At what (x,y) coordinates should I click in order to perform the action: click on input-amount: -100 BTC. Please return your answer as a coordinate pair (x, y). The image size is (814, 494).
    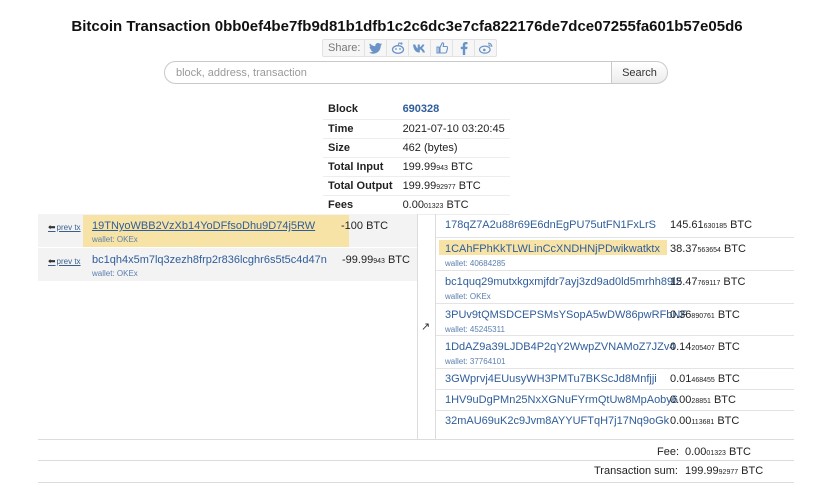
    Looking at the image, I should click on (365, 226).